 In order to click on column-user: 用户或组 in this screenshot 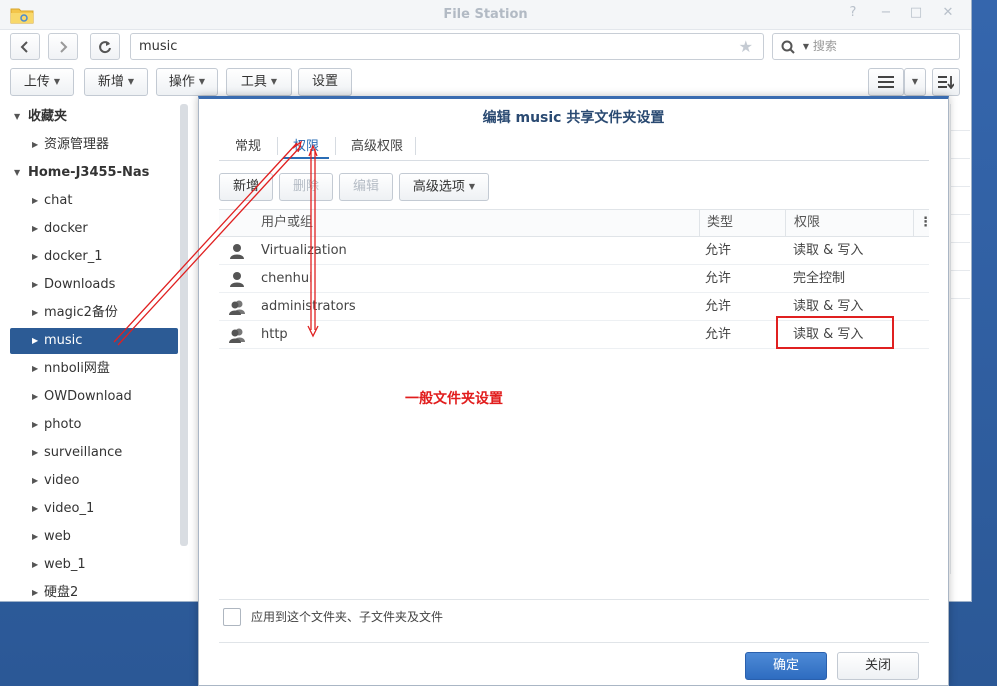, I will do `click(287, 223)`.